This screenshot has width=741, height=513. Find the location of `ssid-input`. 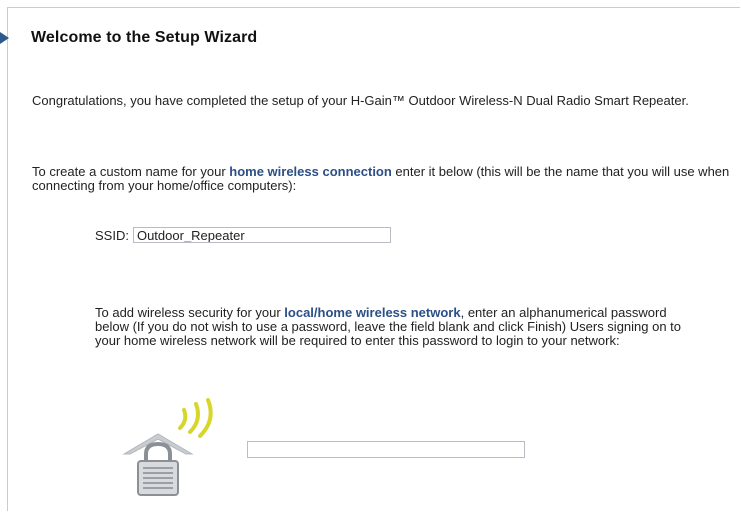

ssid-input is located at coordinates (261, 235).